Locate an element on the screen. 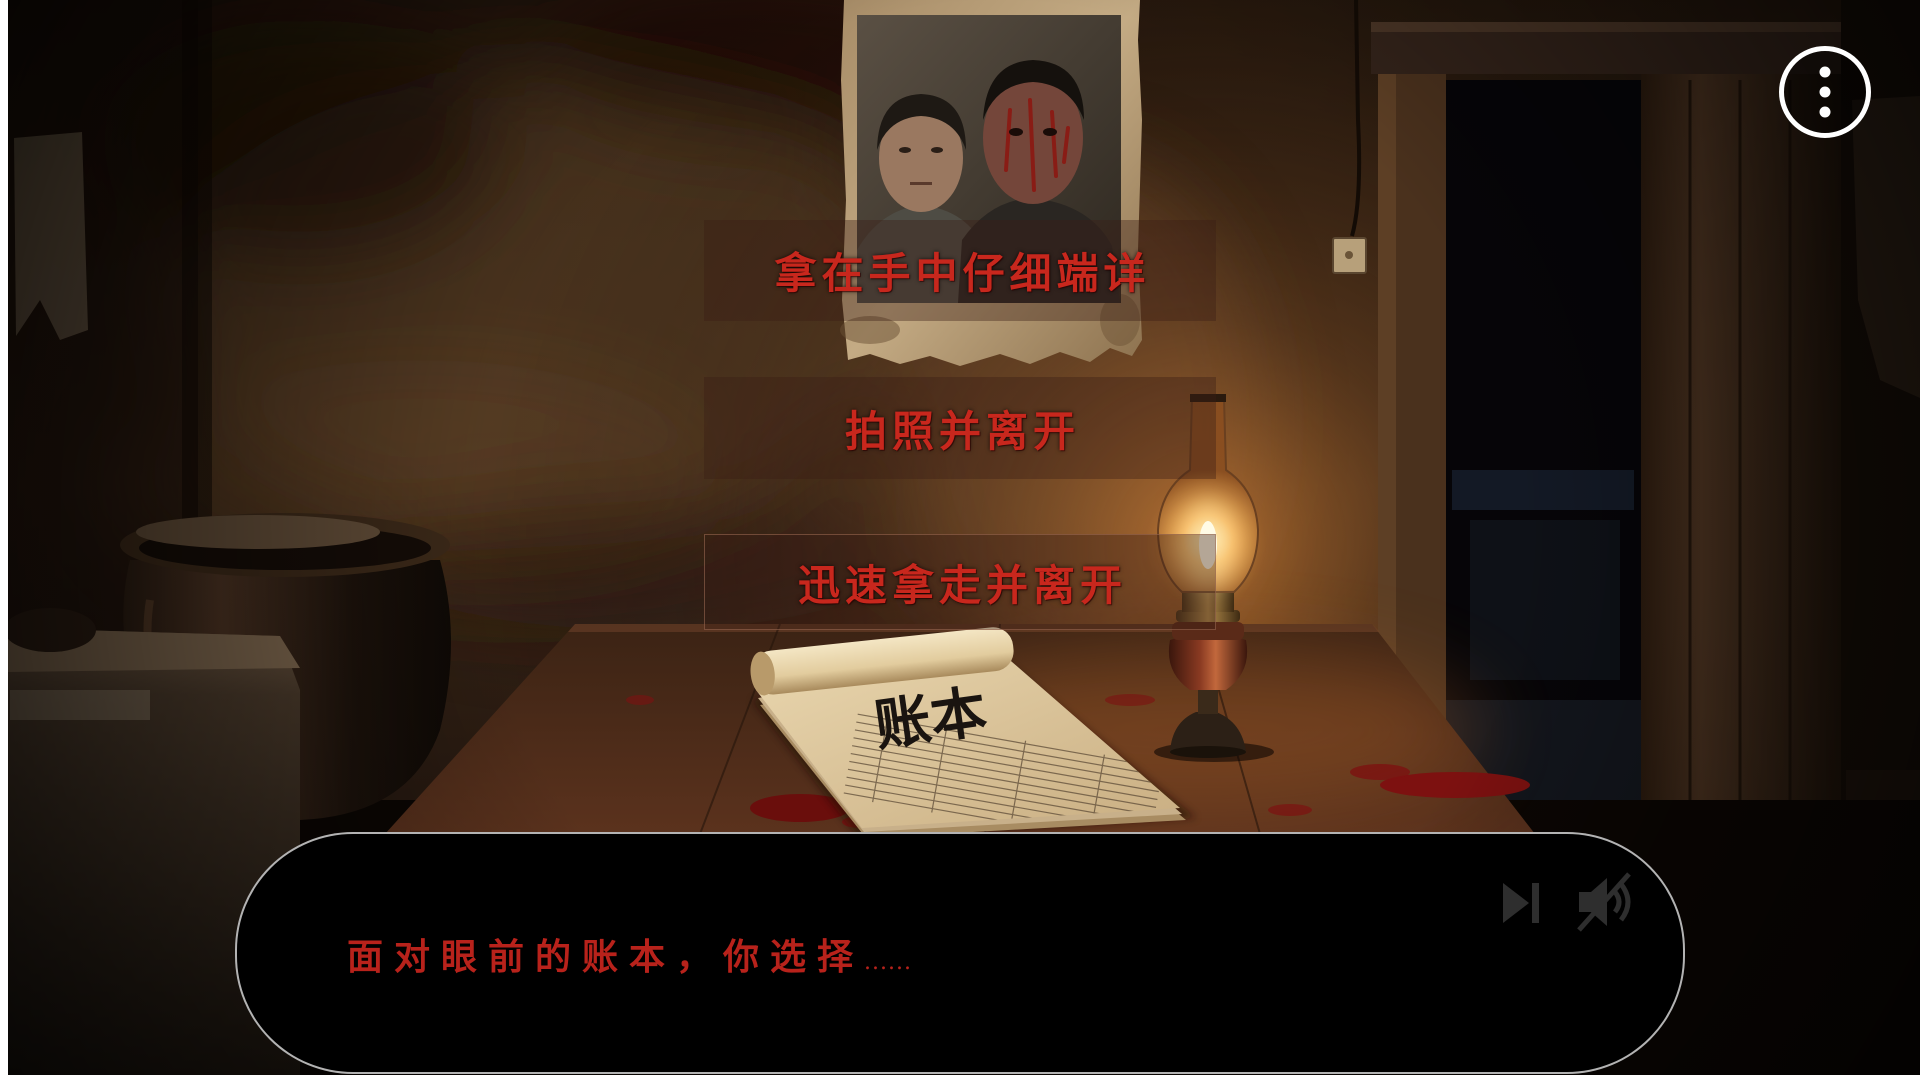  menu-button is located at coordinates (1825, 92).